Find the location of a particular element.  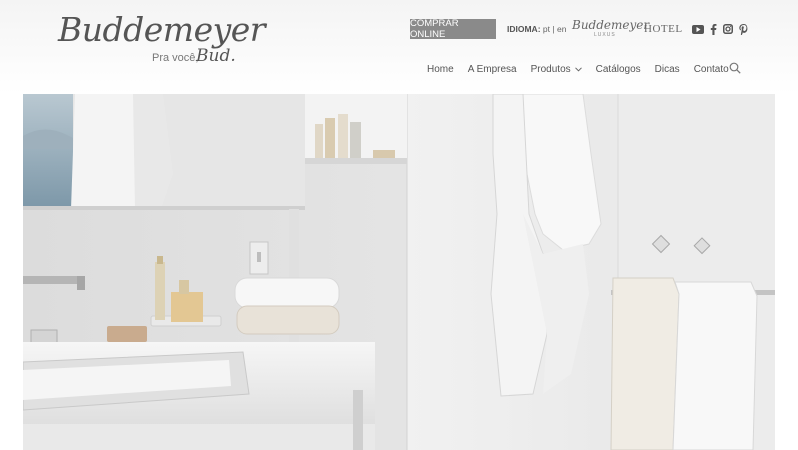

nav-item-home: Home is located at coordinates (440, 69).